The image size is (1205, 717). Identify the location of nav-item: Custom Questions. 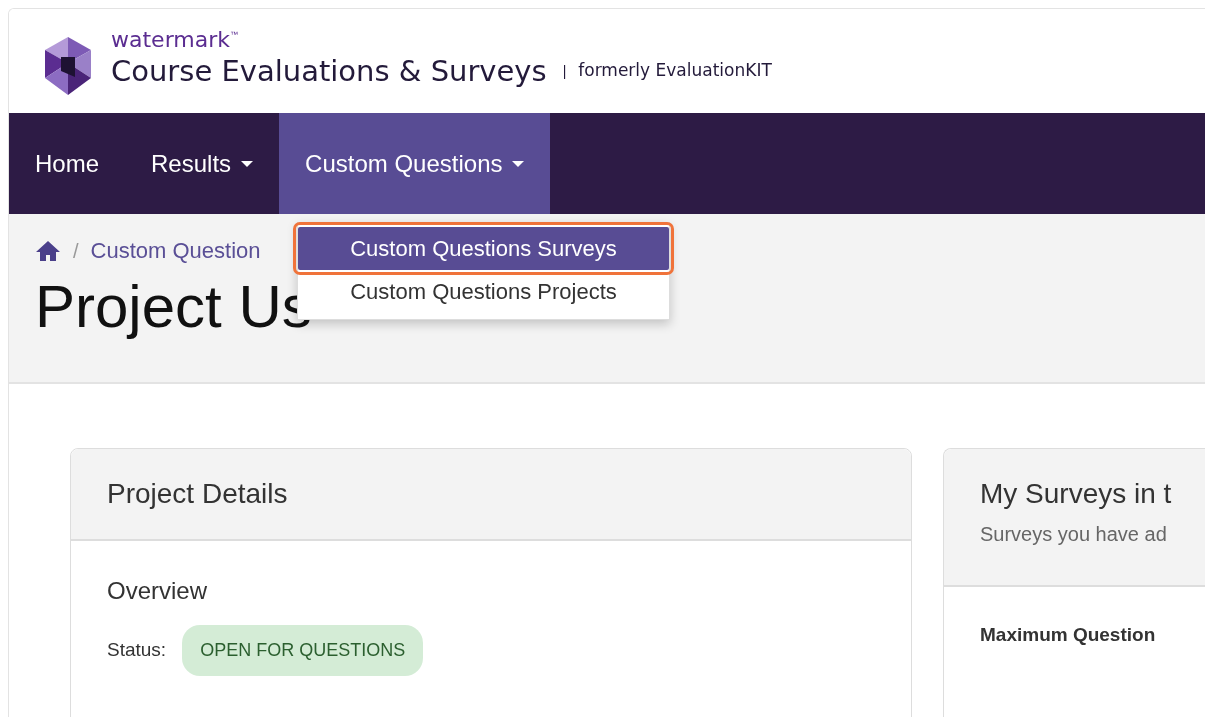
(415, 163).